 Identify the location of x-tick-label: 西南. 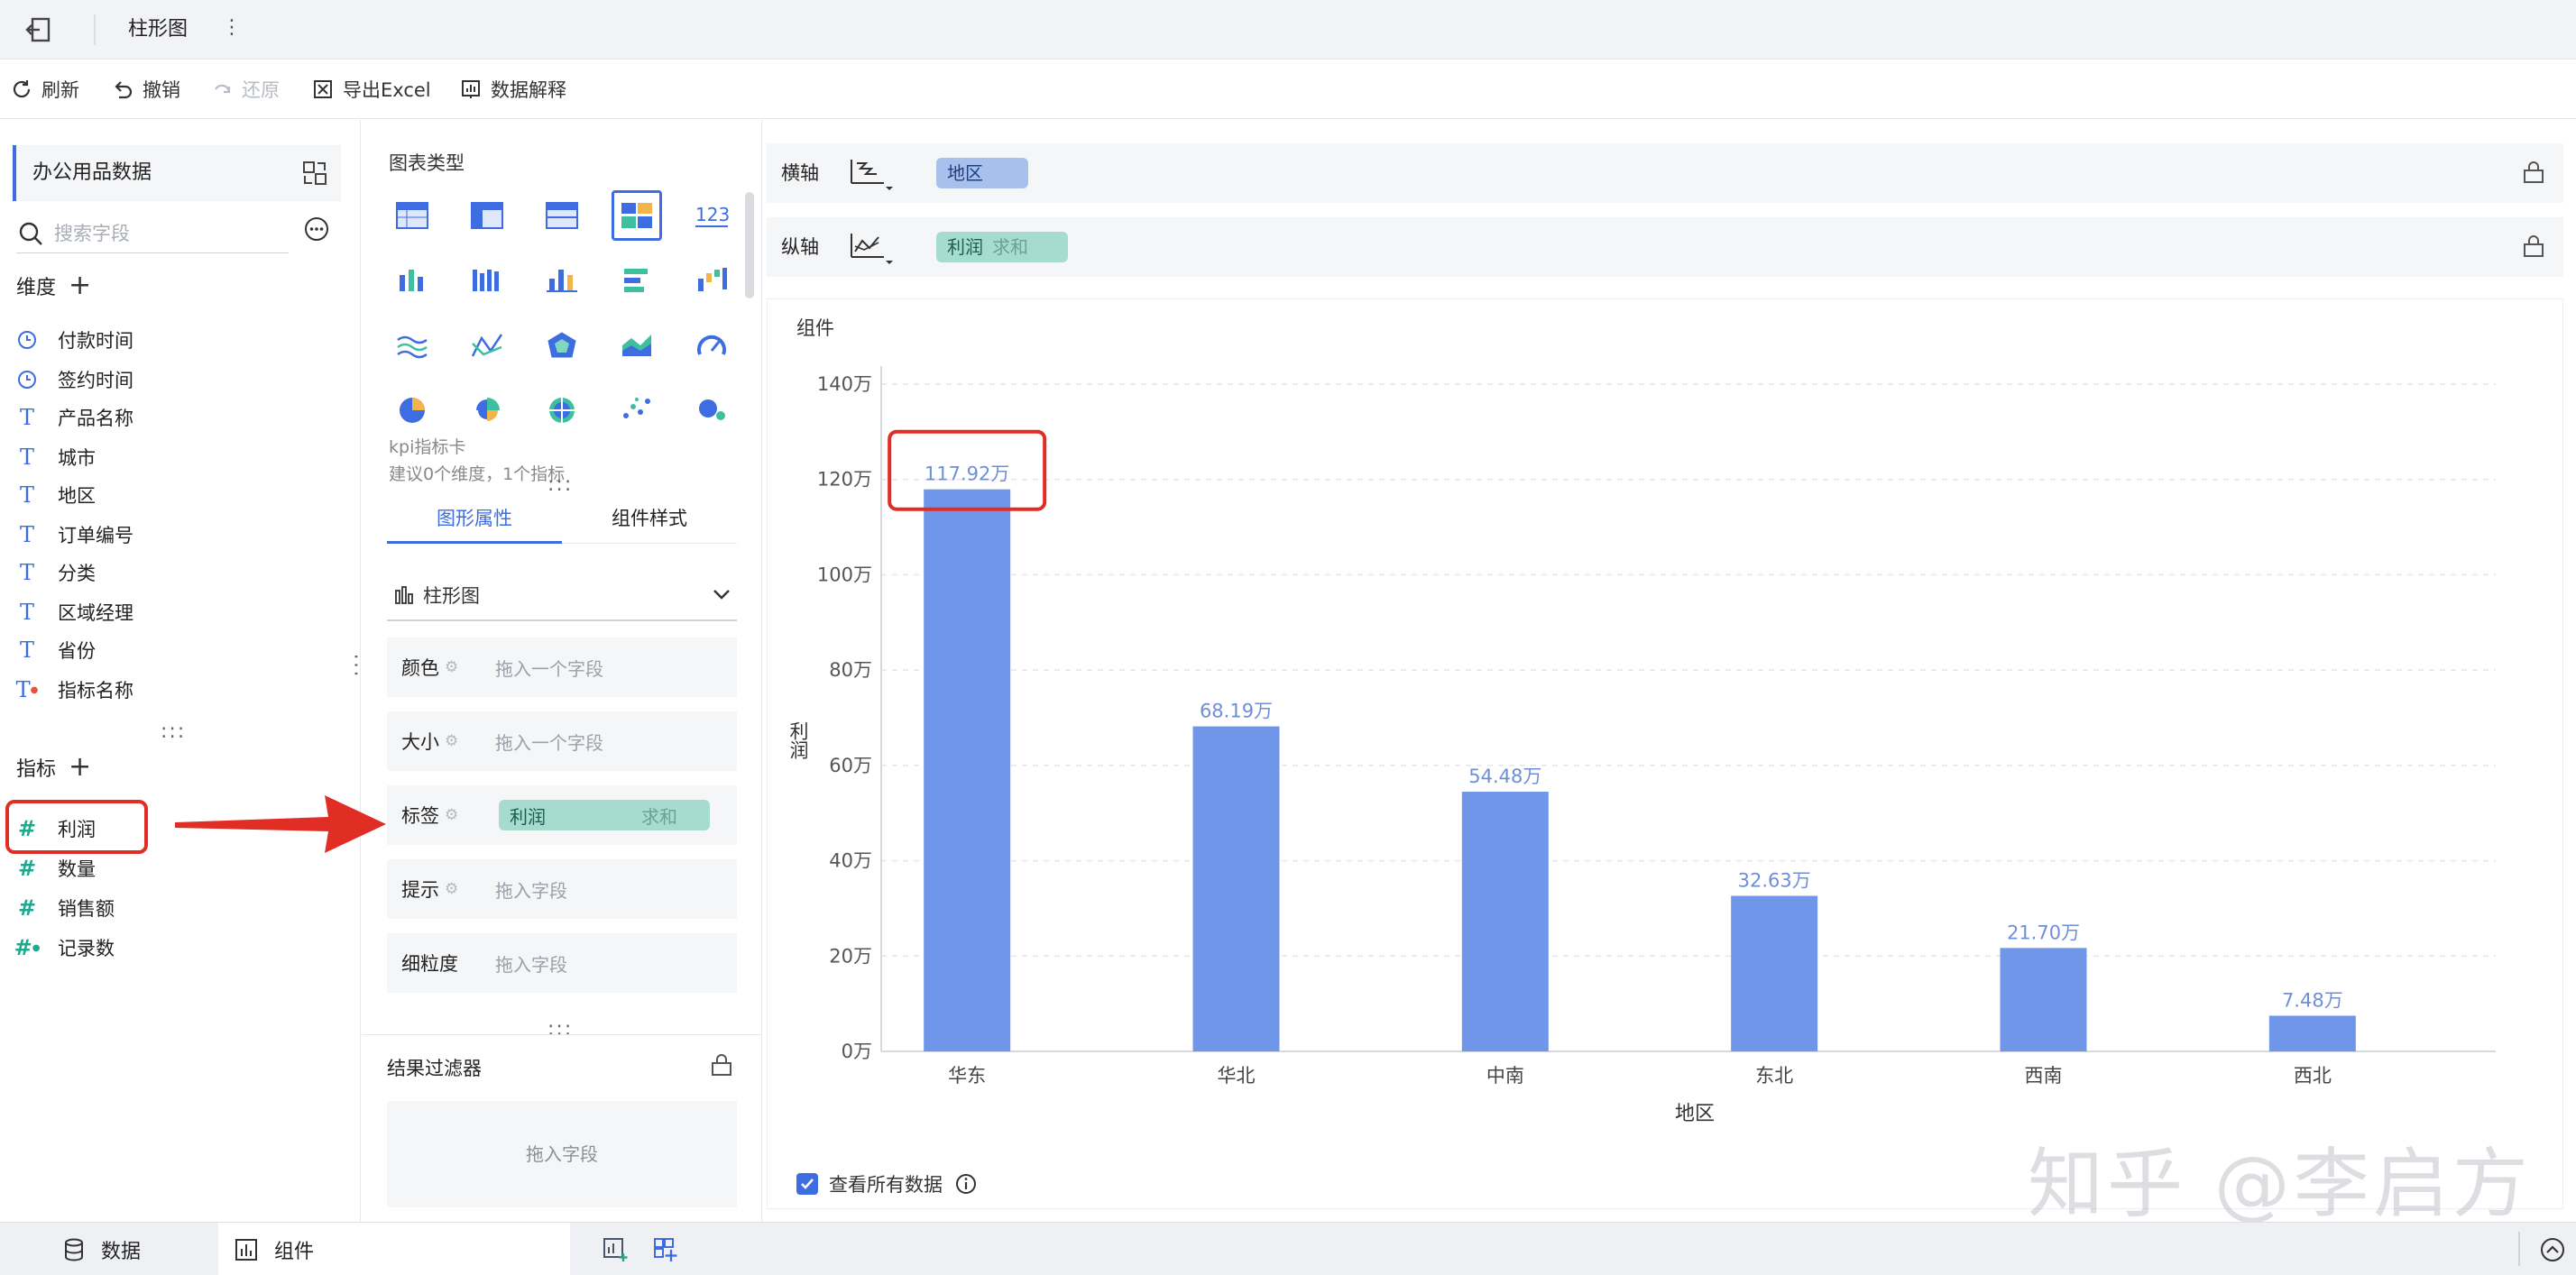
(2044, 1076).